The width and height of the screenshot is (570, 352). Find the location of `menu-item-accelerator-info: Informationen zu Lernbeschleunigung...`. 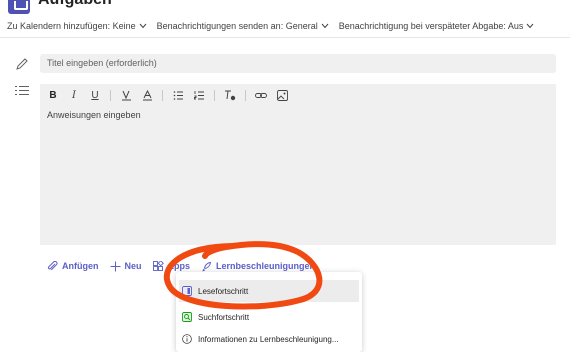

menu-item-accelerator-info: Informationen zu Lernbeschleunigung... is located at coordinates (269, 339).